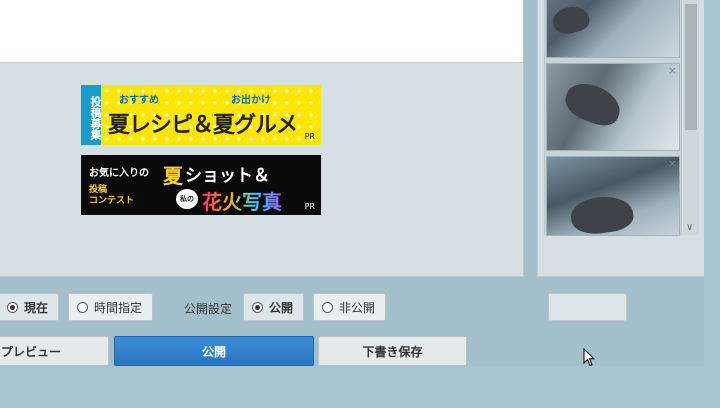  I want to click on banner-stripe-label: 投稿募集, so click(91, 115).